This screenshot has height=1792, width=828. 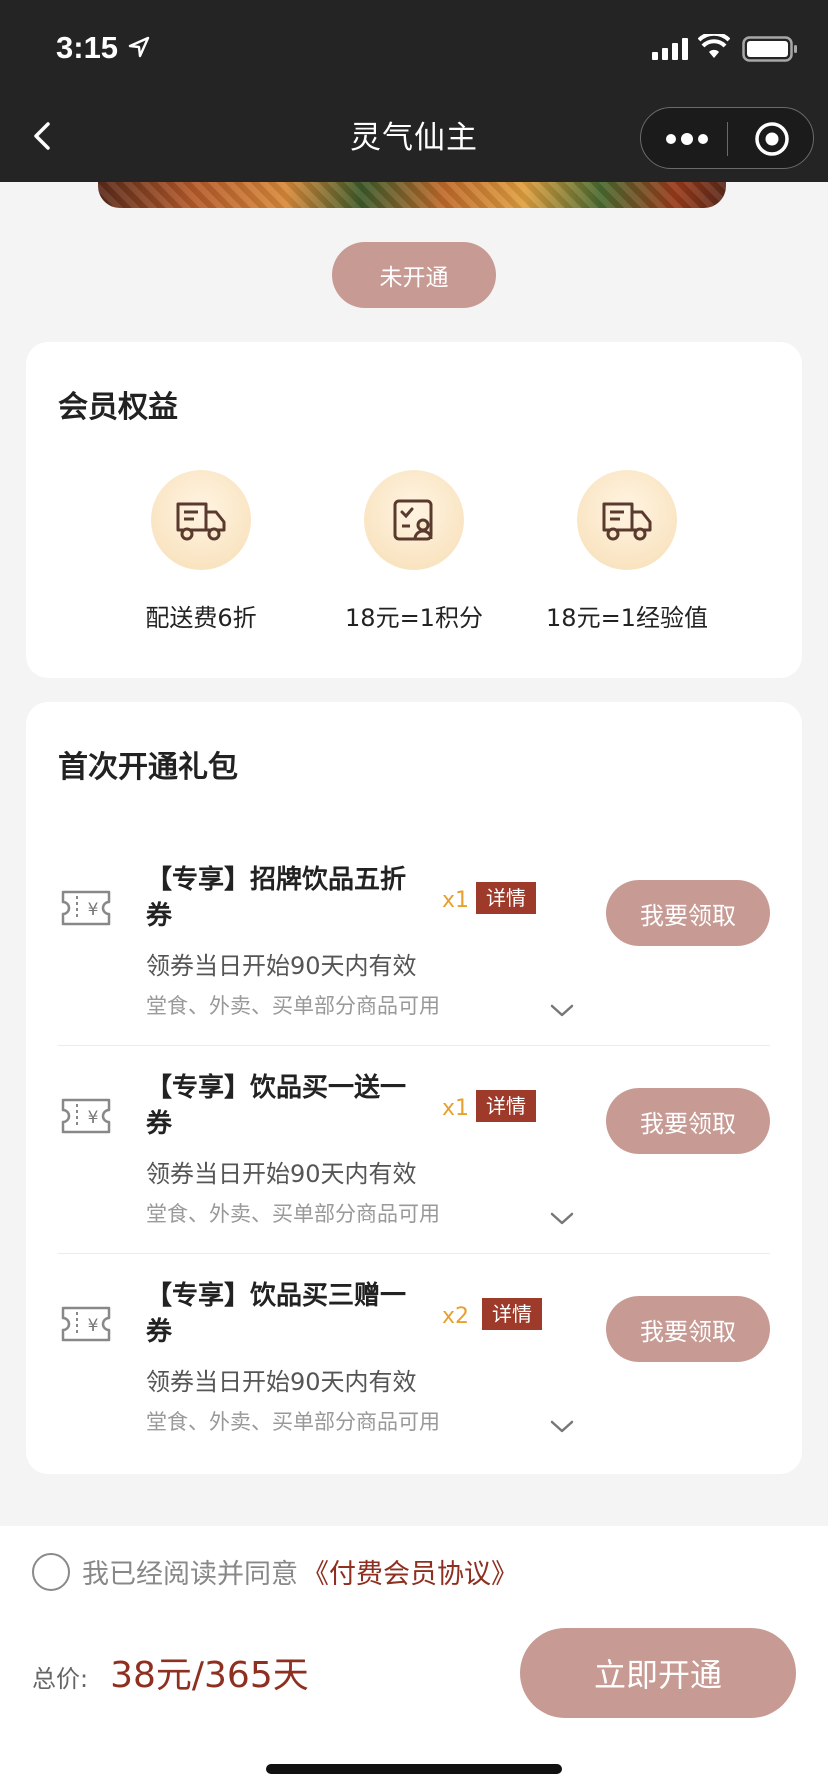 What do you see at coordinates (201, 618) in the screenshot?
I see `benefit-label: 配送费6折` at bounding box center [201, 618].